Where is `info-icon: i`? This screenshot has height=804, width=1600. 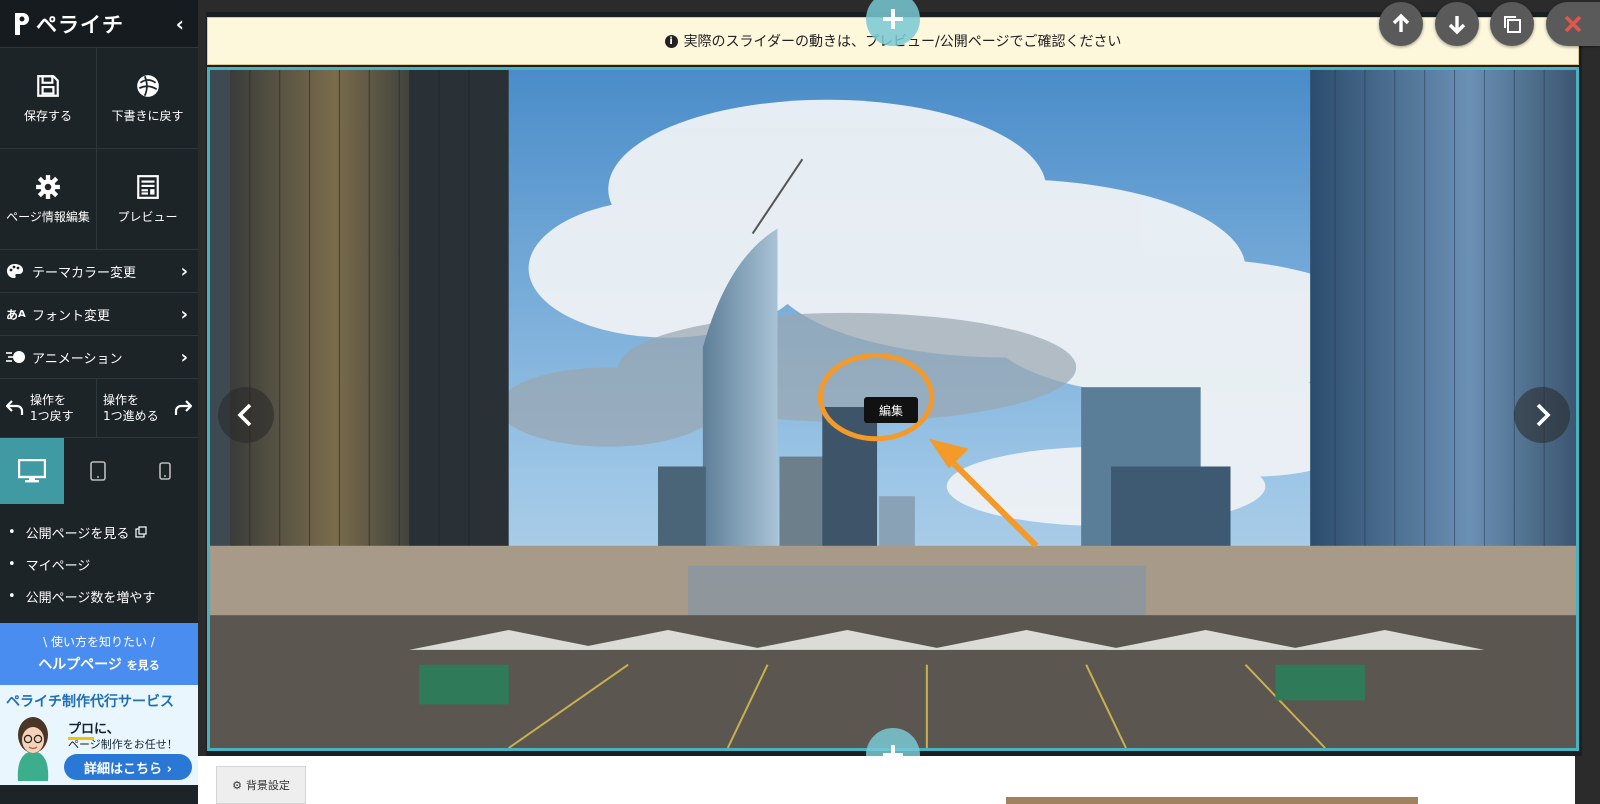 info-icon: i is located at coordinates (671, 41).